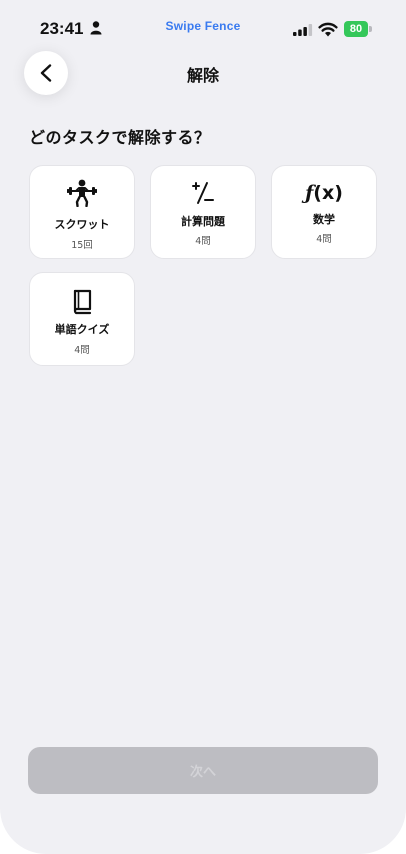  I want to click on task-card-calculation: 計算問題 4問, so click(203, 212).